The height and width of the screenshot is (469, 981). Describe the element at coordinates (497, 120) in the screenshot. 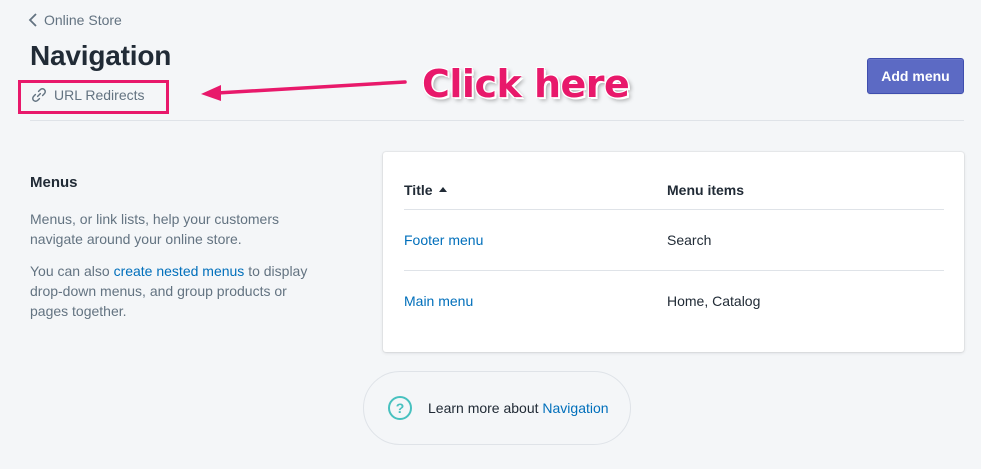

I see `header-divider` at that location.